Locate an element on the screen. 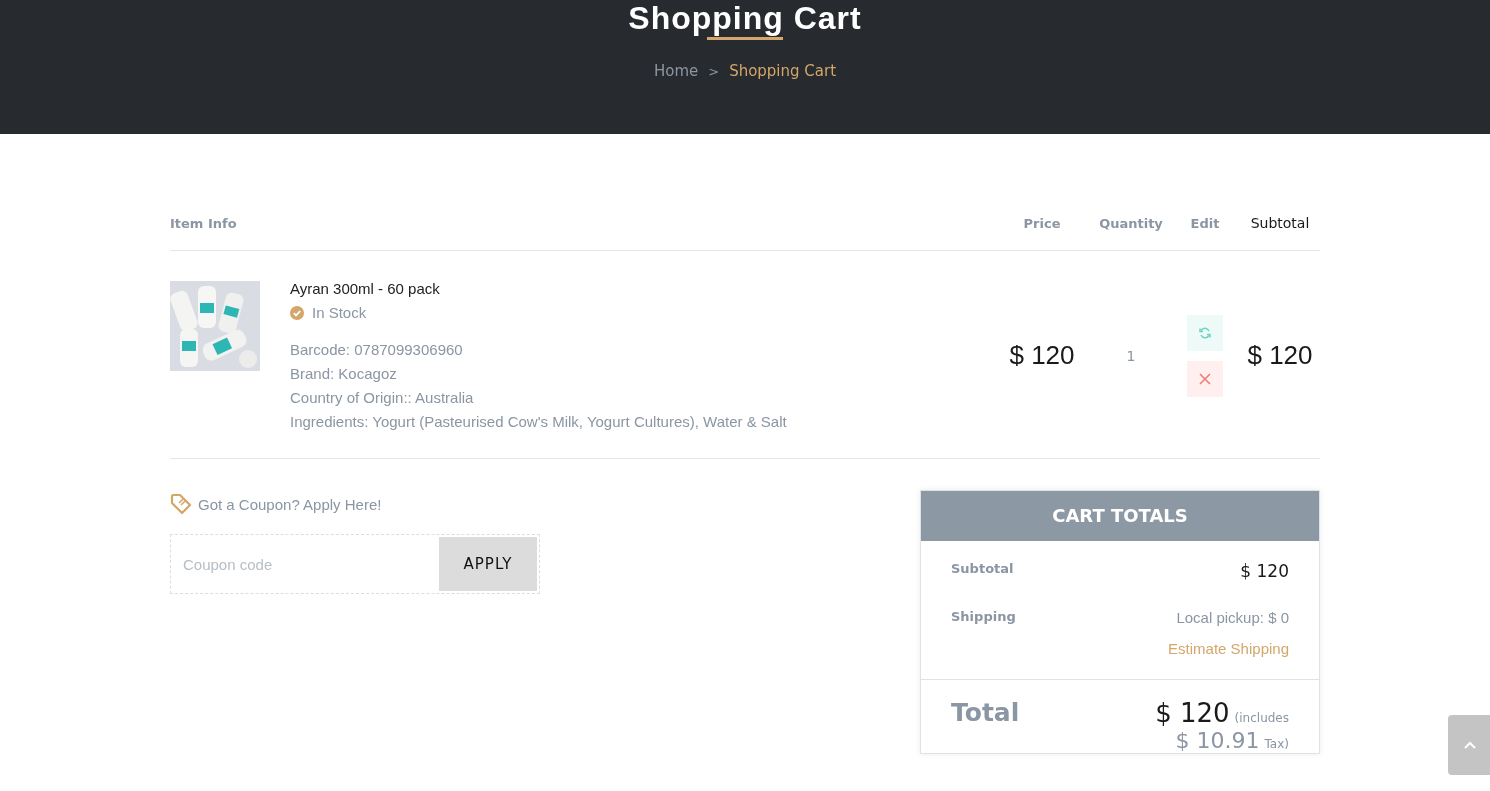 The height and width of the screenshot is (791, 1490). close-icon is located at coordinates (1205, 378).